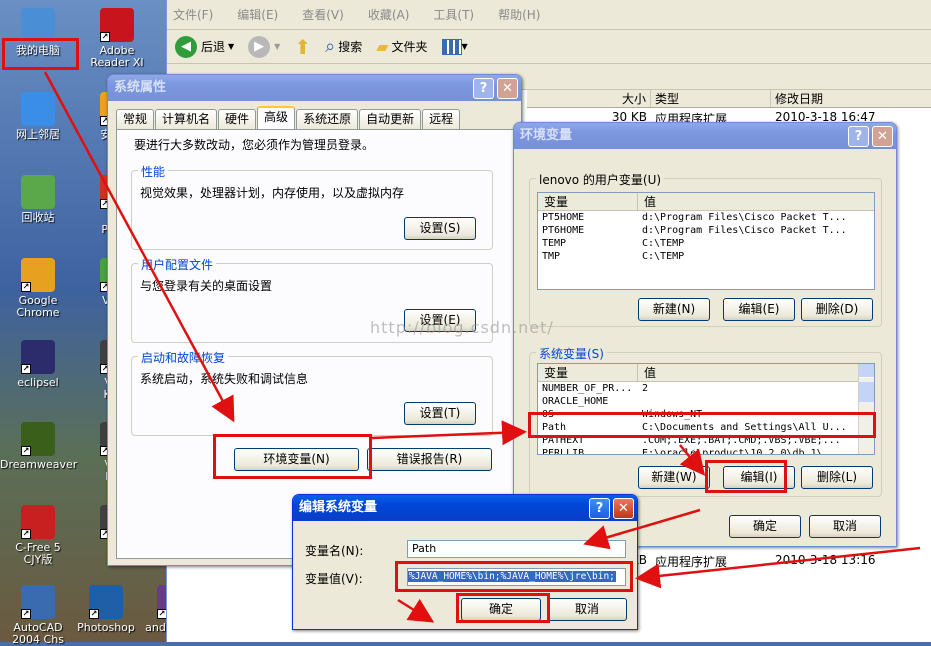 This screenshot has height=646, width=931. Describe the element at coordinates (106, 609) in the screenshot. I see `desktop-icon: ↗ Photoshop` at that location.